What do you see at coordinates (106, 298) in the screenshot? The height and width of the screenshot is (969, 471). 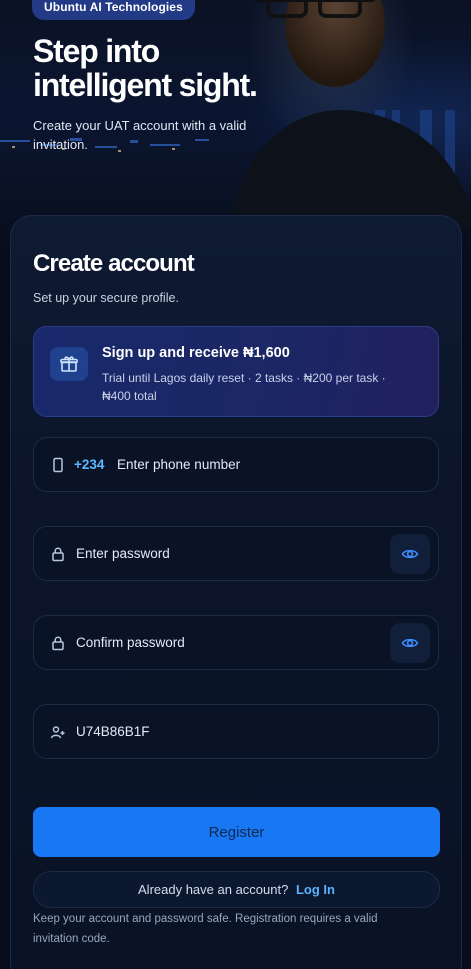 I see `form-subtitle: Set up your secure profile.` at bounding box center [106, 298].